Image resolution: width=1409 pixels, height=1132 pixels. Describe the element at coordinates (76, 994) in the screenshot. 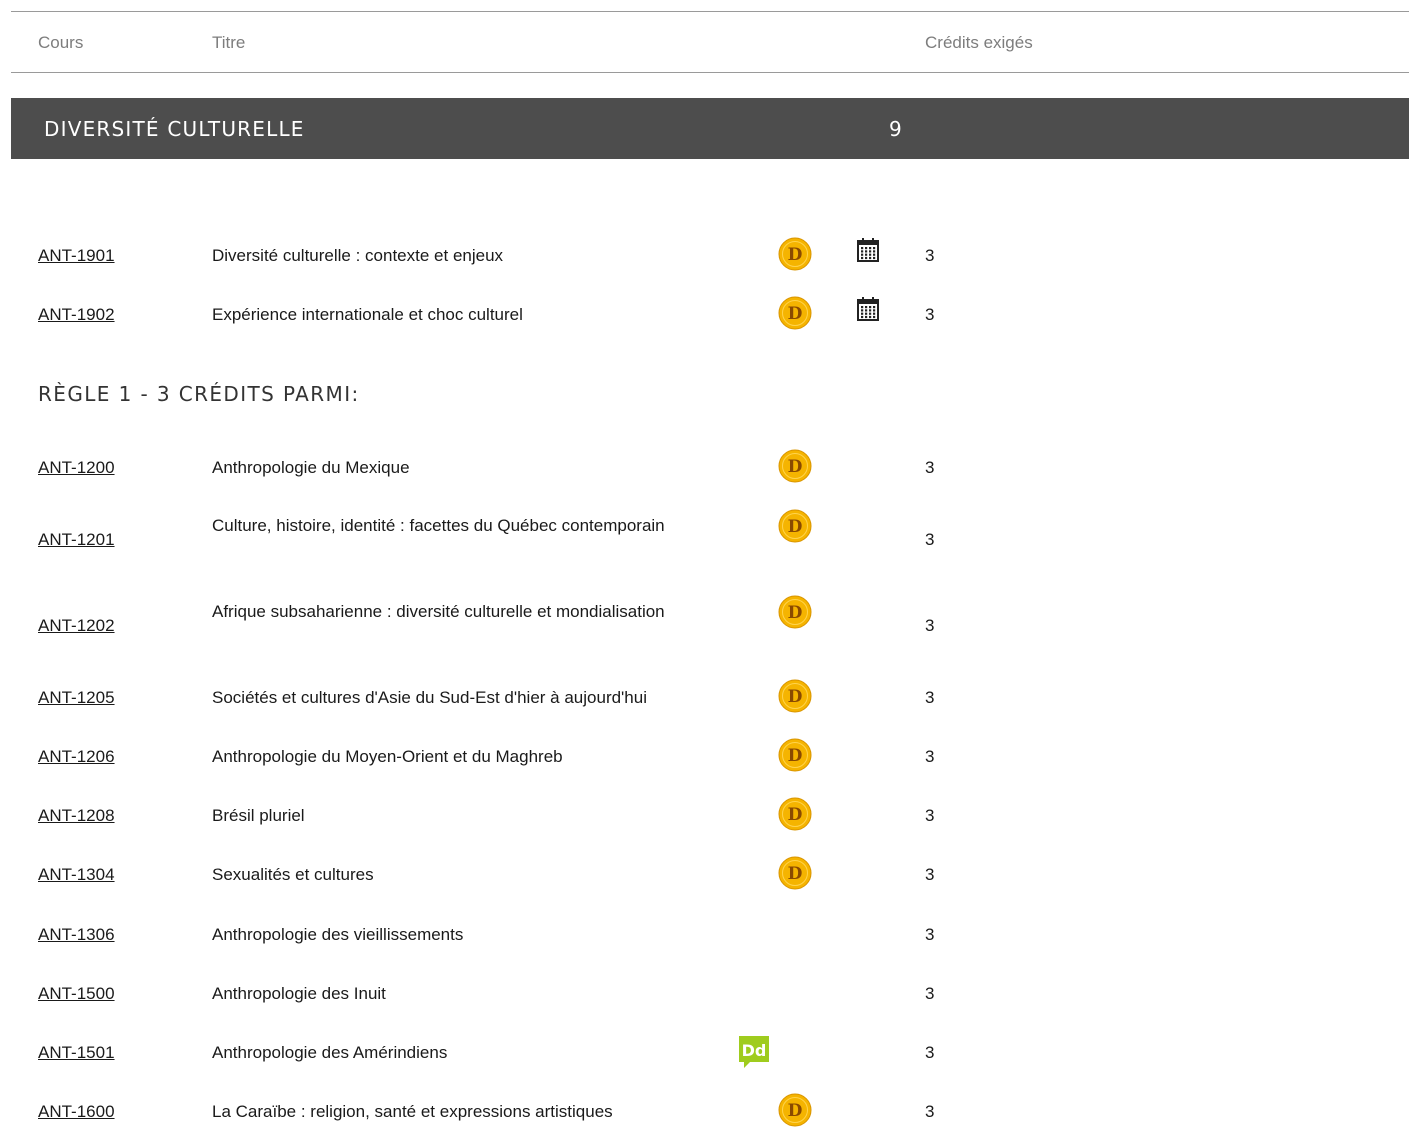

I see `course-code-link: ANT-1500` at that location.